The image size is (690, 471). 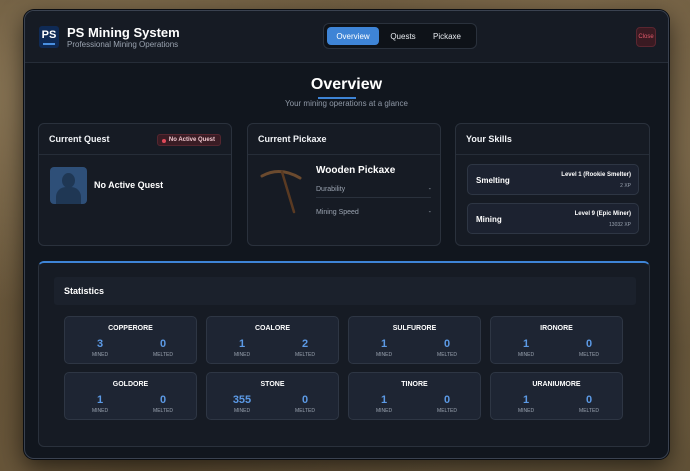 I want to click on ore-name: COALORE, so click(x=272, y=328).